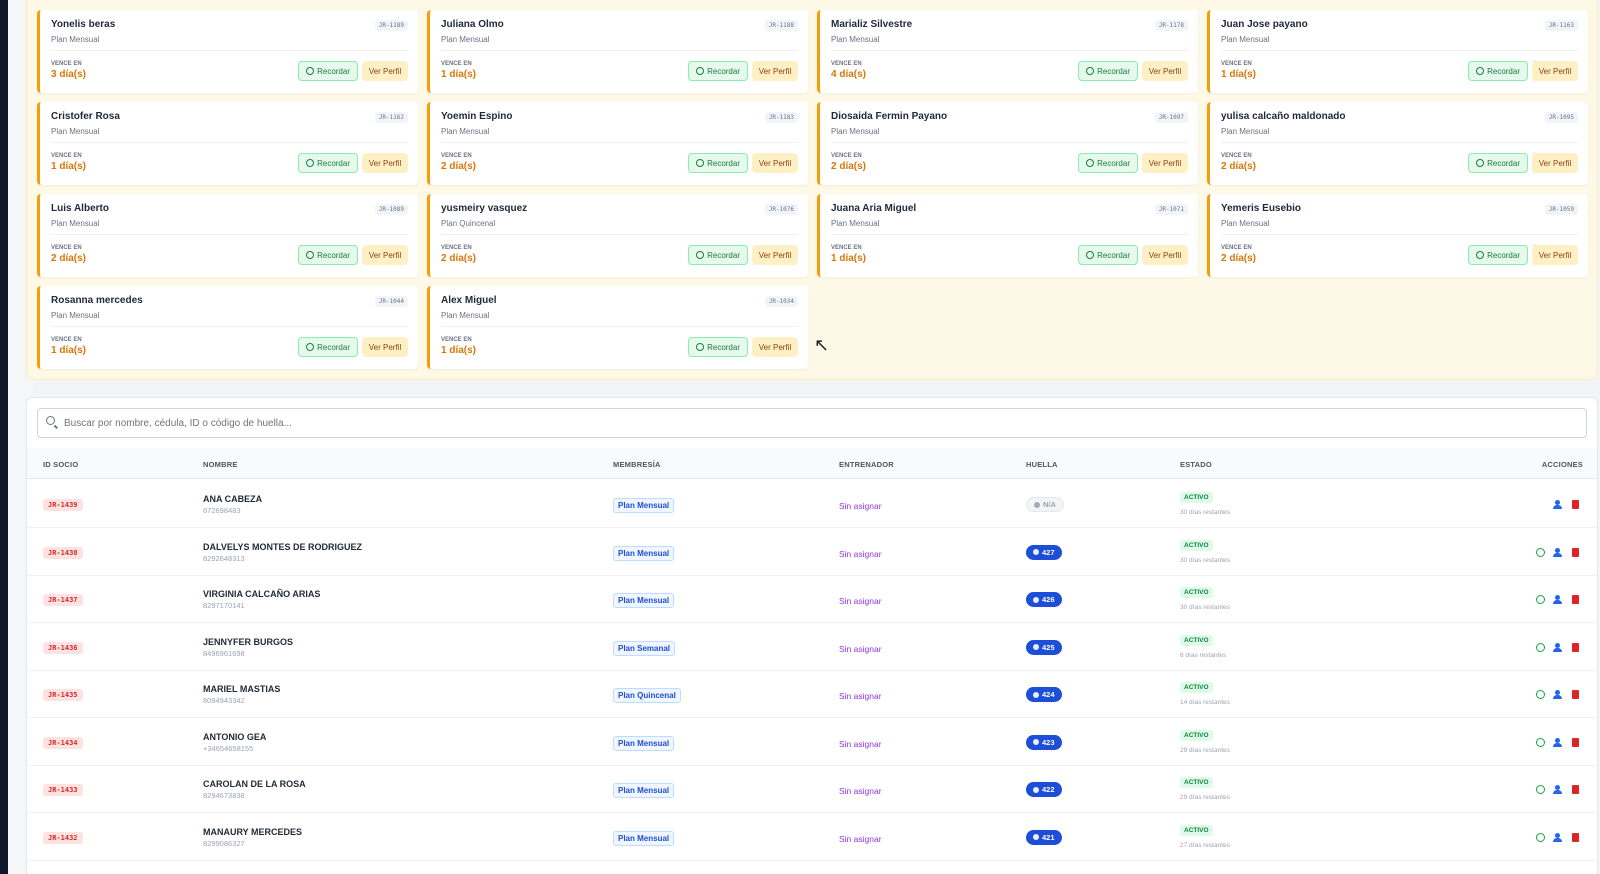 The height and width of the screenshot is (874, 1600). What do you see at coordinates (1171, 25) in the screenshot?
I see `card-member-code: JR-1178` at bounding box center [1171, 25].